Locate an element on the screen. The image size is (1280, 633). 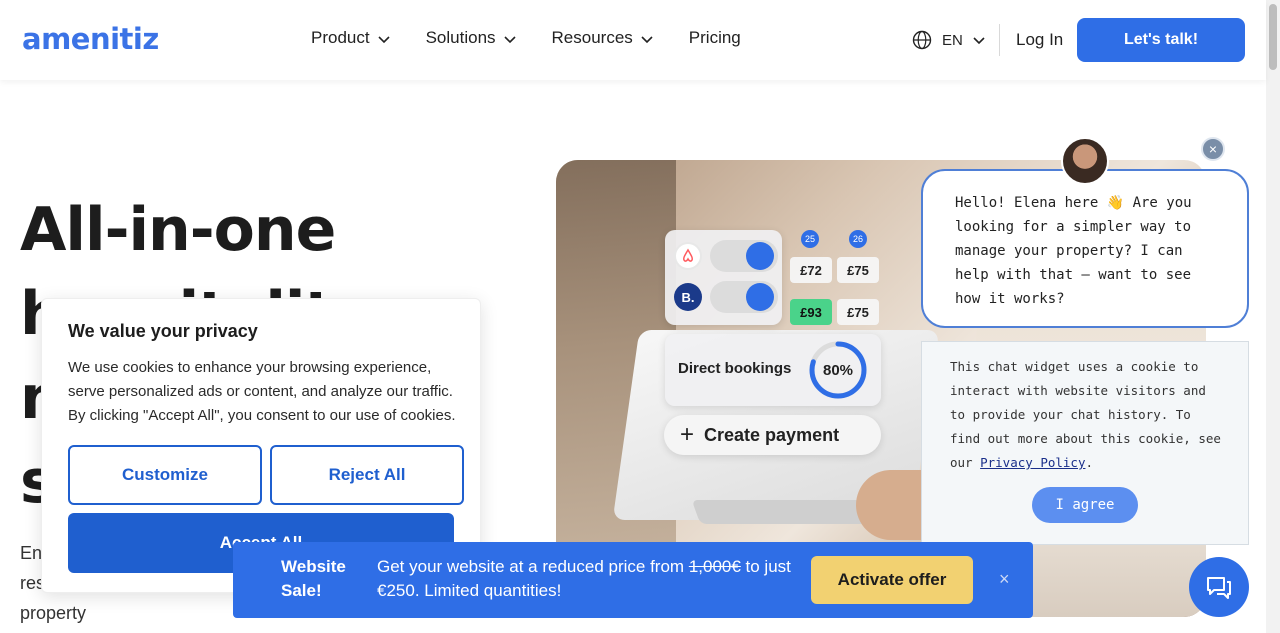
globe-icon is located at coordinates (922, 40).